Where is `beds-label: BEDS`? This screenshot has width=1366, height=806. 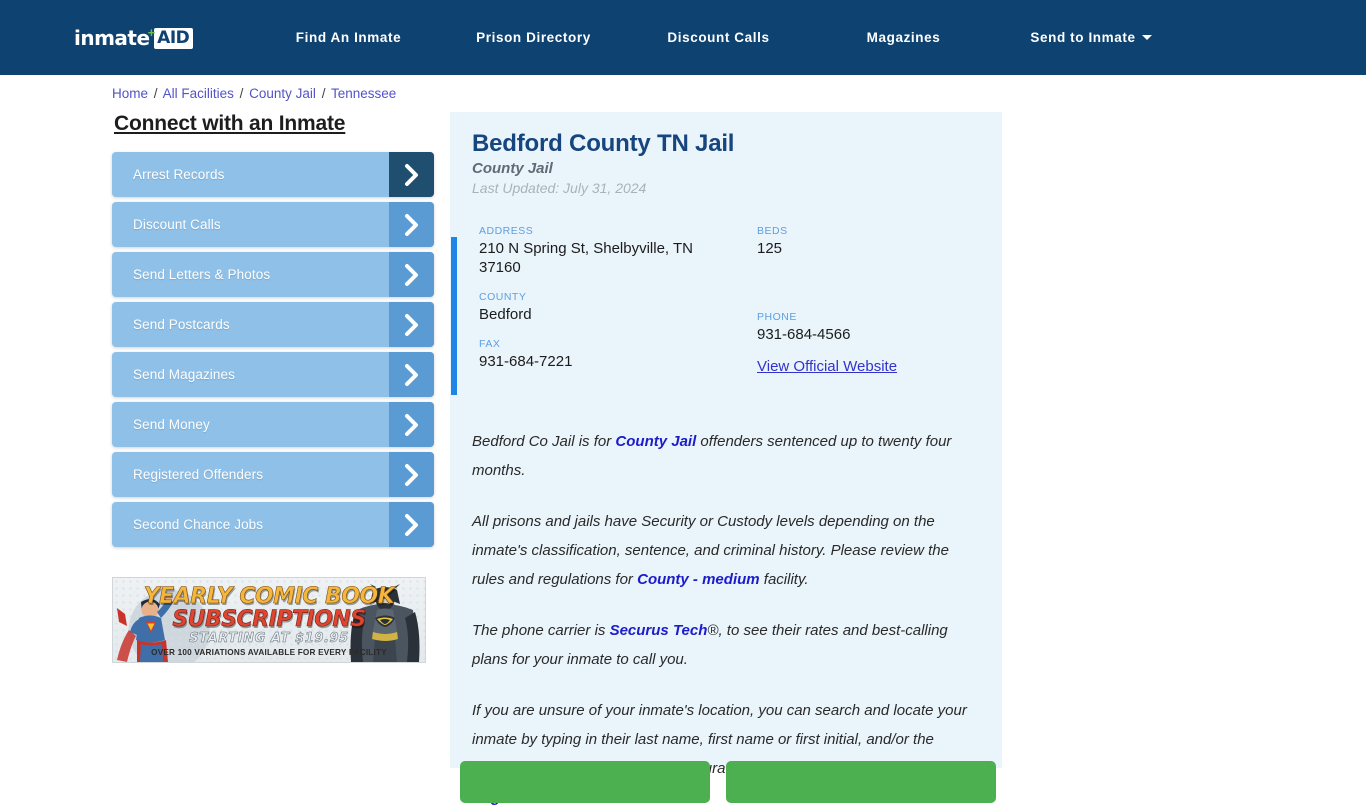
beds-label: BEDS is located at coordinates (772, 231).